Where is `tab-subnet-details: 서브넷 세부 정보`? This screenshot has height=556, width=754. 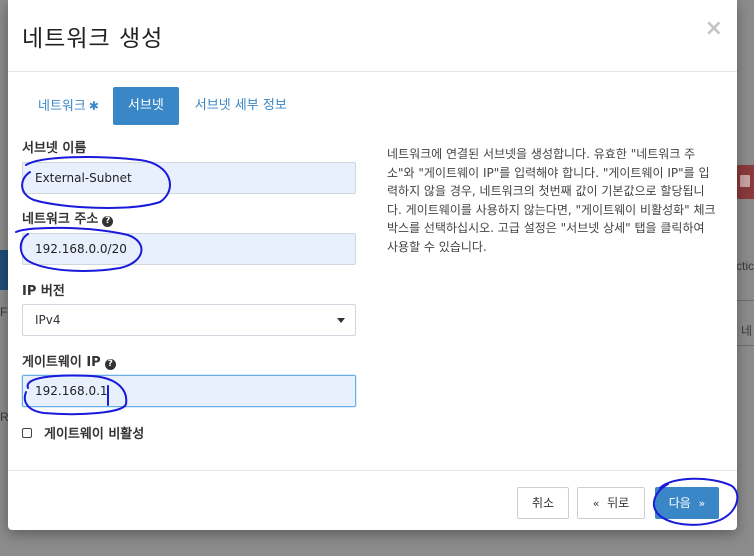
tab-subnet-details: 서브넷 세부 정보 is located at coordinates (241, 106).